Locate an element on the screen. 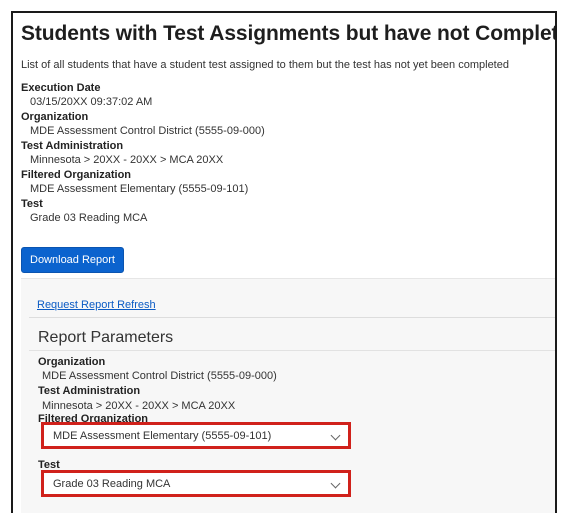  report-parameters-heading: Report Parameters is located at coordinates (106, 337).